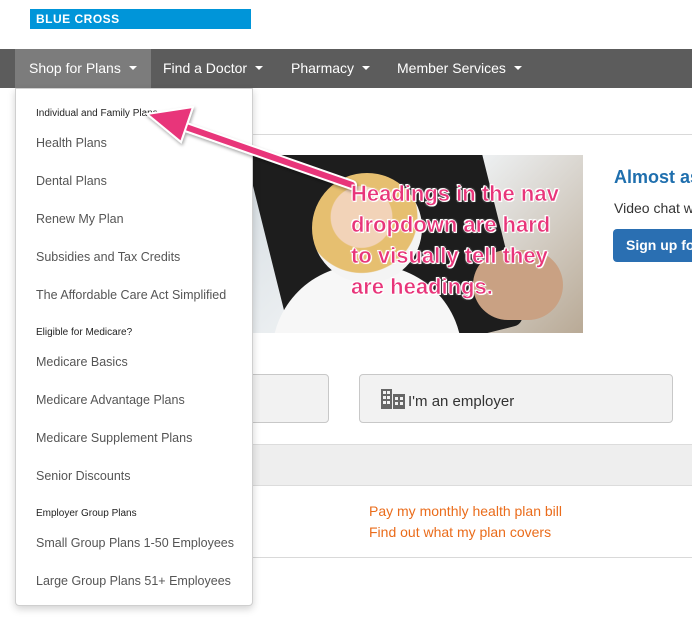 Image resolution: width=692 pixels, height=623 pixels. Describe the element at coordinates (83, 476) in the screenshot. I see `dropdown-item-senior-discounts: Senior Discounts` at that location.